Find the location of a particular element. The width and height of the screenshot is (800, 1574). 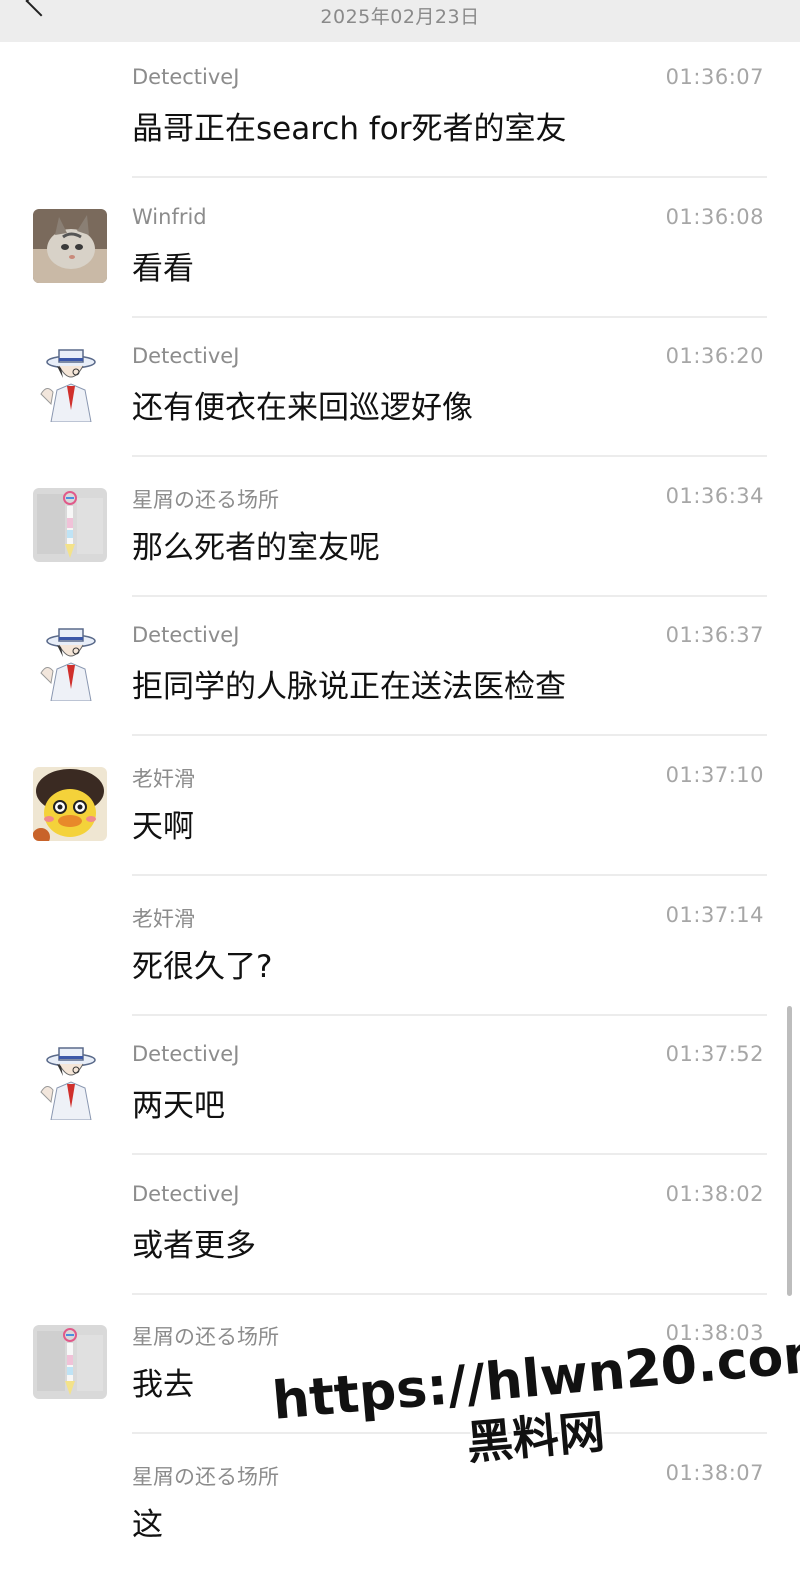

chat-header: 2025年02月23日 is located at coordinates (400, 21).